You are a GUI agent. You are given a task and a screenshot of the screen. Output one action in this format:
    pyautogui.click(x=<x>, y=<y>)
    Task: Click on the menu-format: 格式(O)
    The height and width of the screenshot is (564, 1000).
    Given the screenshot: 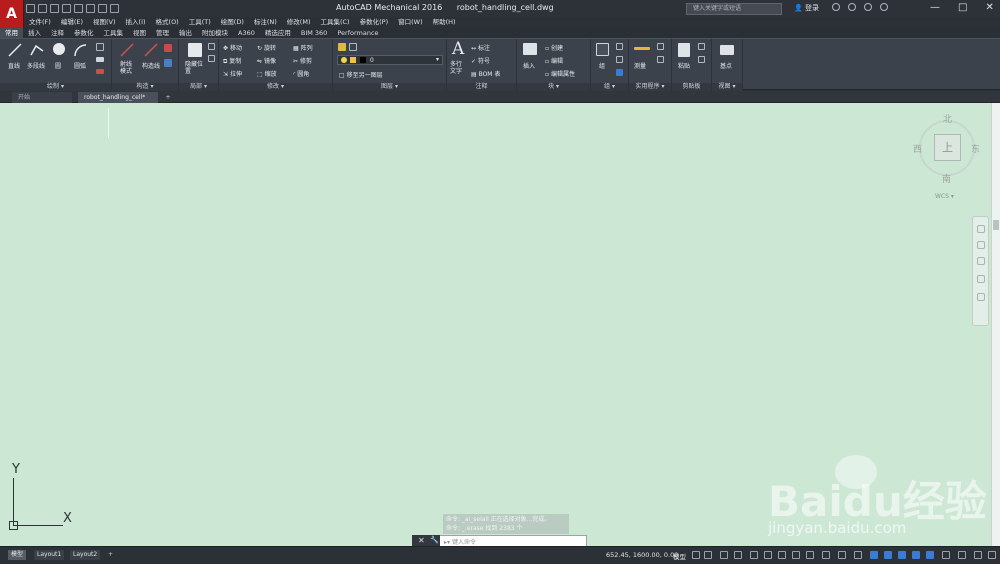 What is the action you would take?
    pyautogui.click(x=167, y=22)
    